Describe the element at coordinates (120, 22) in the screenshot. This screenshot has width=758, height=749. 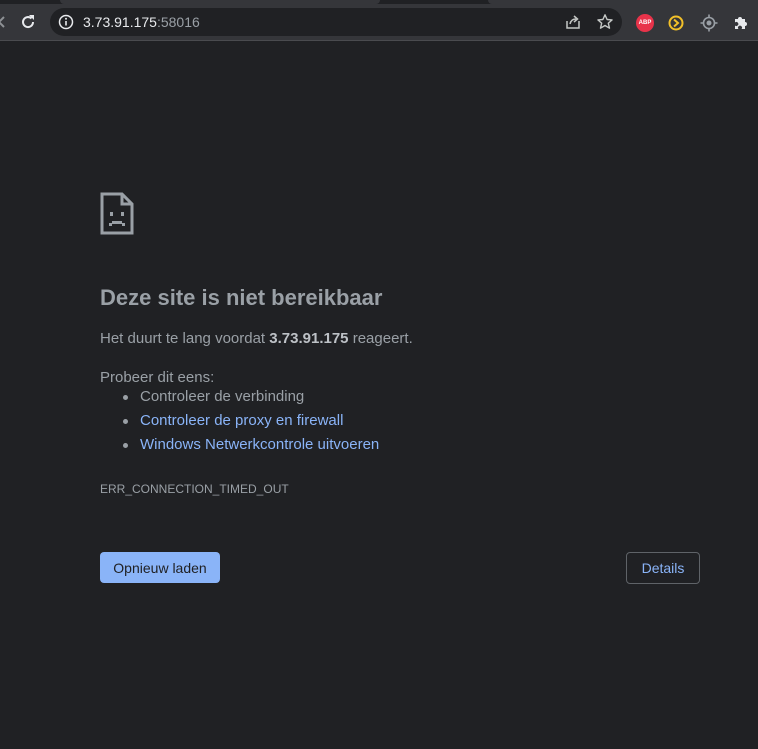
I see `url-host: 3.73.91.175` at that location.